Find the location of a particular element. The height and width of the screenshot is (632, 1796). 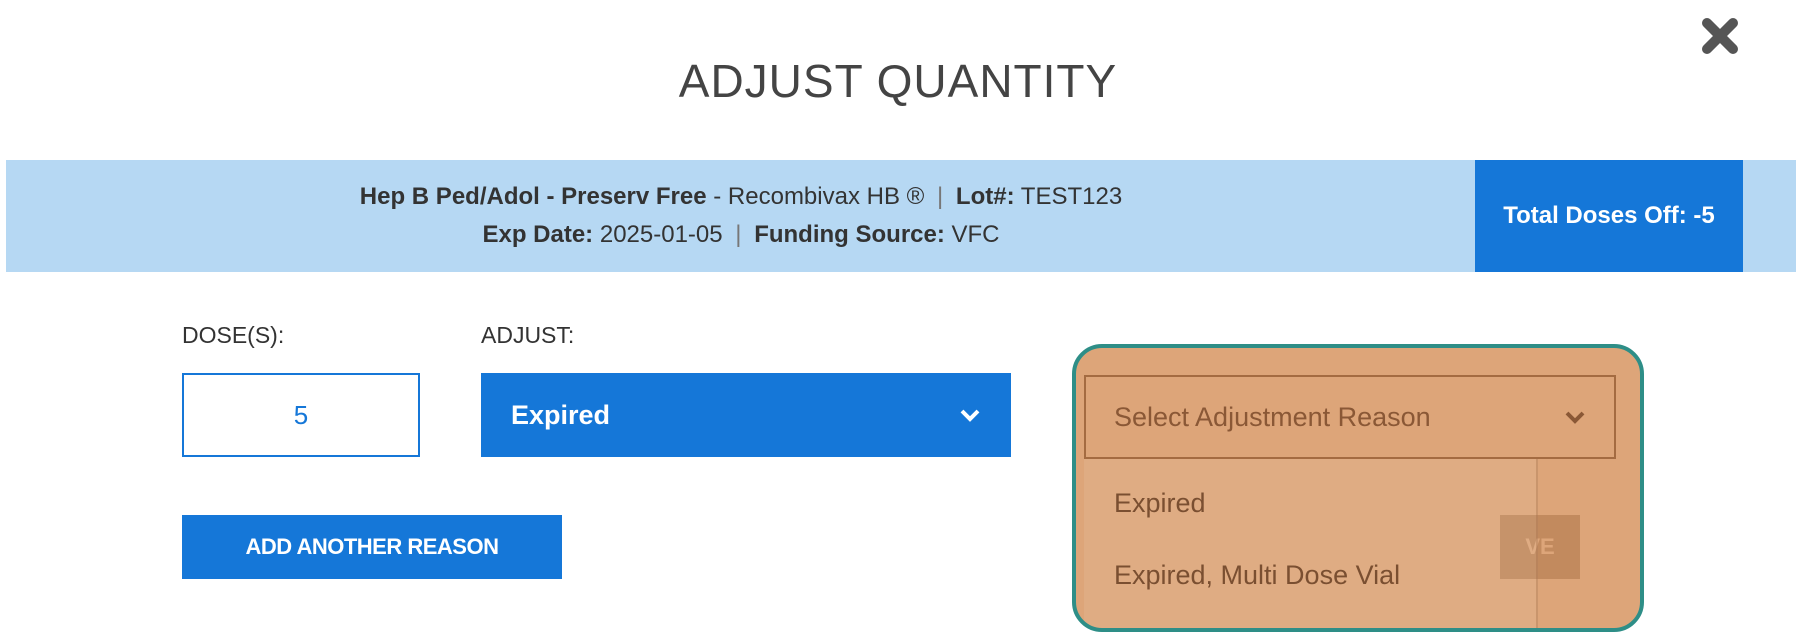

funding-label: Funding Source: is located at coordinates (849, 234).